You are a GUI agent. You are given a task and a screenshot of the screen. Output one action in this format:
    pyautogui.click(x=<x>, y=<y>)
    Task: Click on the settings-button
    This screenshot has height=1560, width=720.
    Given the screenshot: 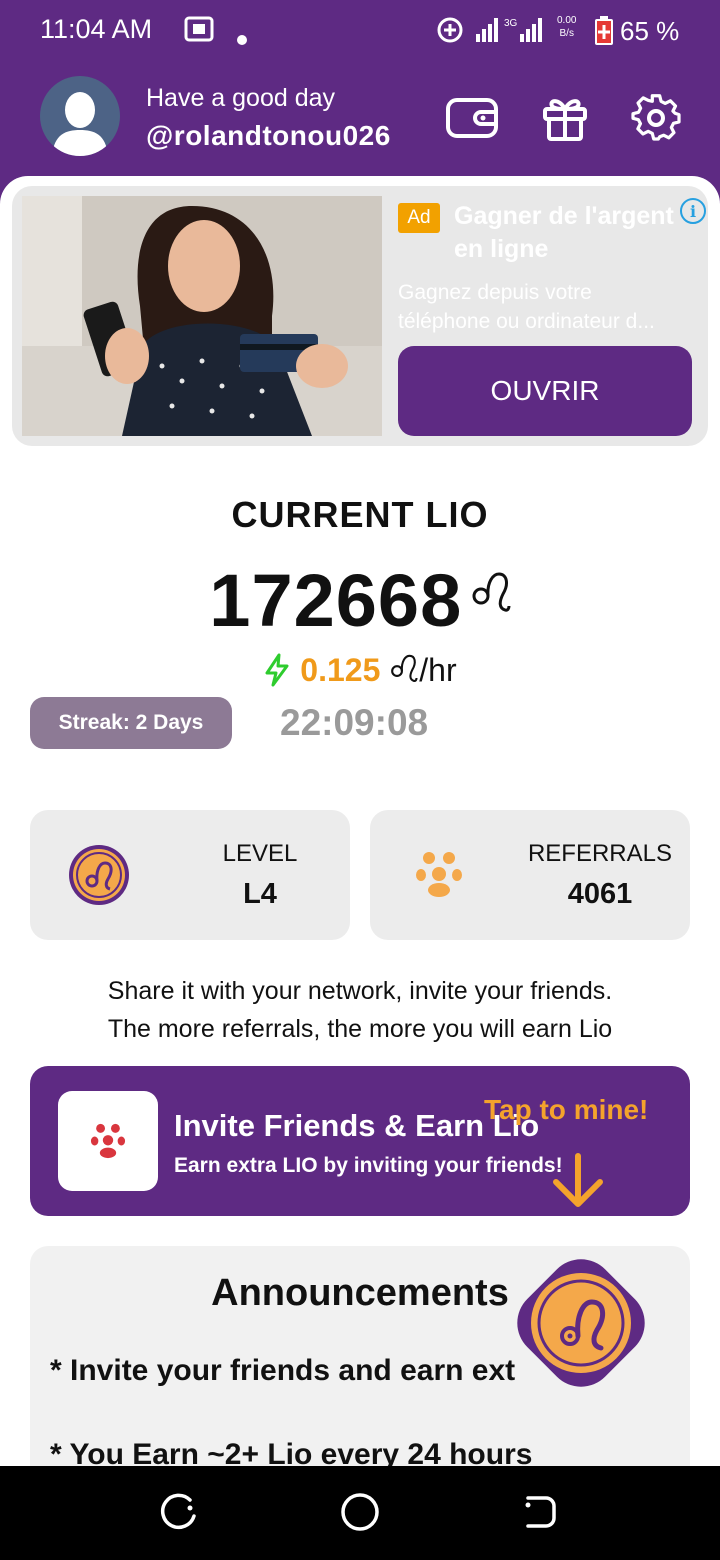 What is the action you would take?
    pyautogui.click(x=656, y=118)
    